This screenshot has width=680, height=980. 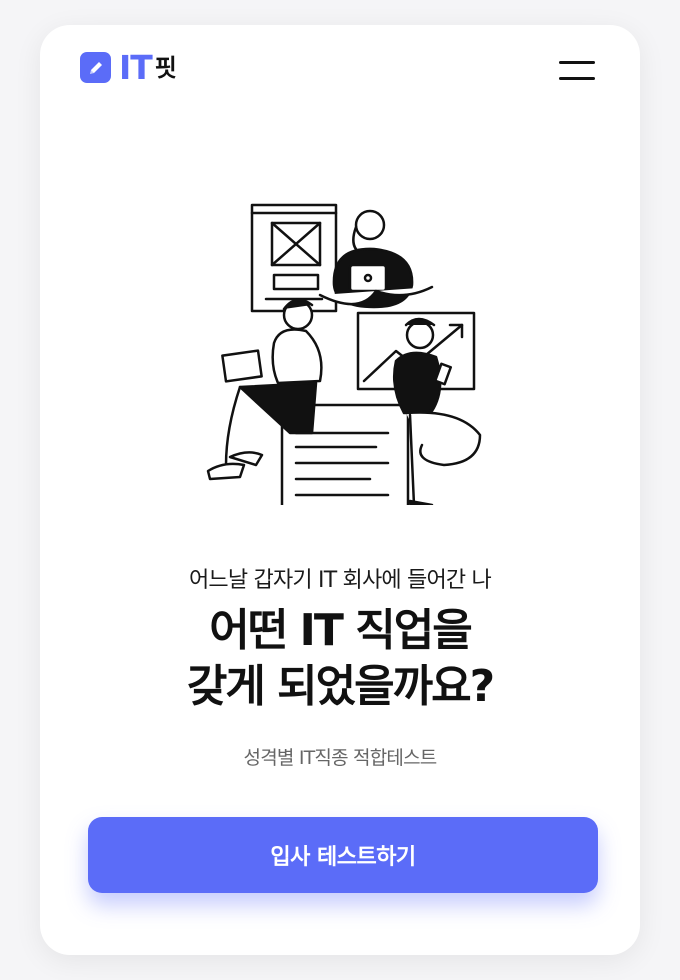 I want to click on page-title: 어떤 IT 직업을 갖게 되었을까요?, so click(x=340, y=659).